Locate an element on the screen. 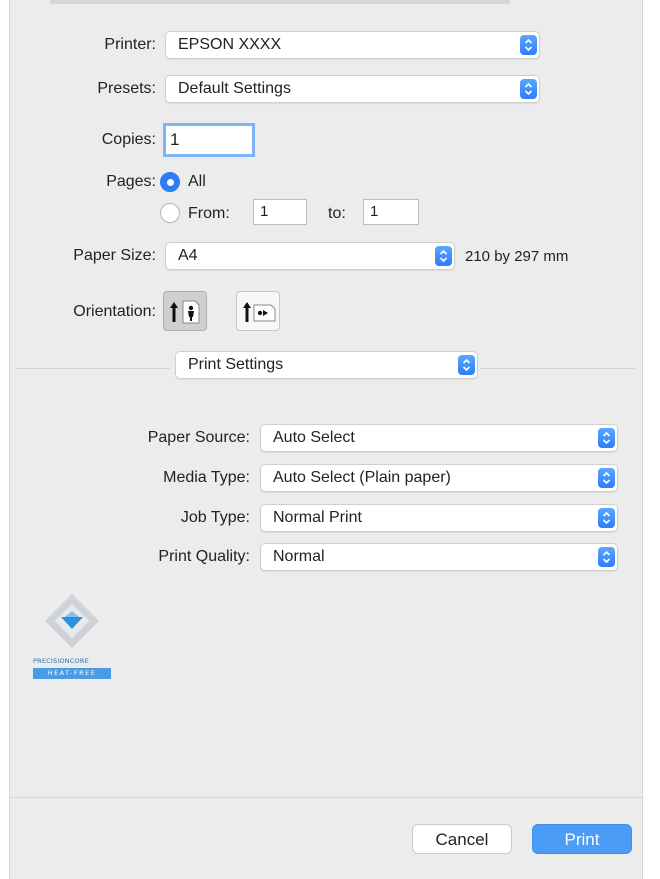  print-quality-value: Normal is located at coordinates (299, 556).